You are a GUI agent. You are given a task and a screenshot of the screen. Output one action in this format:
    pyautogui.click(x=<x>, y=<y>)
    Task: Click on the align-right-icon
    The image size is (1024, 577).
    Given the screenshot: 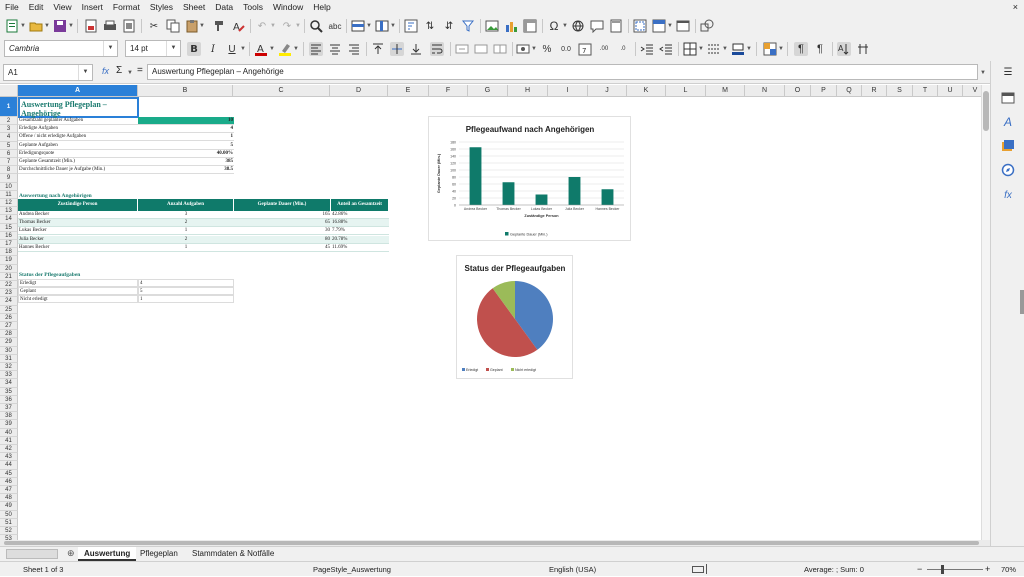 What is the action you would take?
    pyautogui.click(x=354, y=49)
    